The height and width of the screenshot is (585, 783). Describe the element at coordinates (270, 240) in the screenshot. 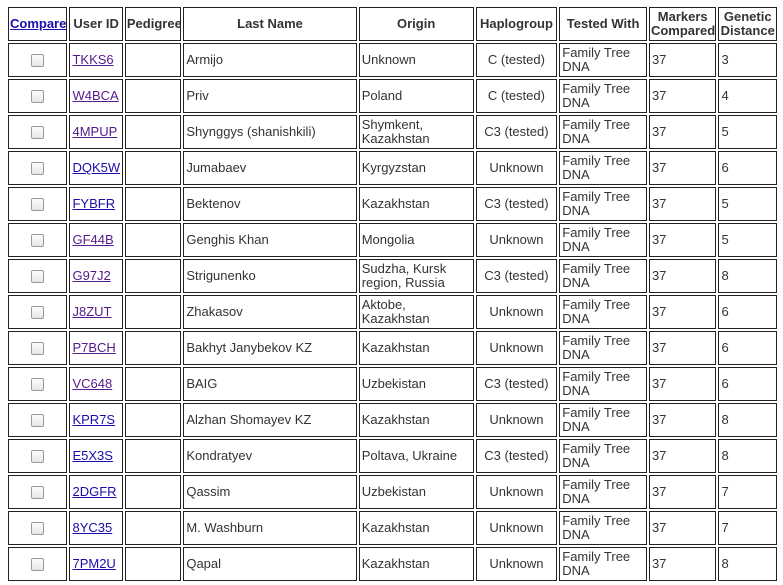

I see `last-name-cell: Genghis Khan` at that location.